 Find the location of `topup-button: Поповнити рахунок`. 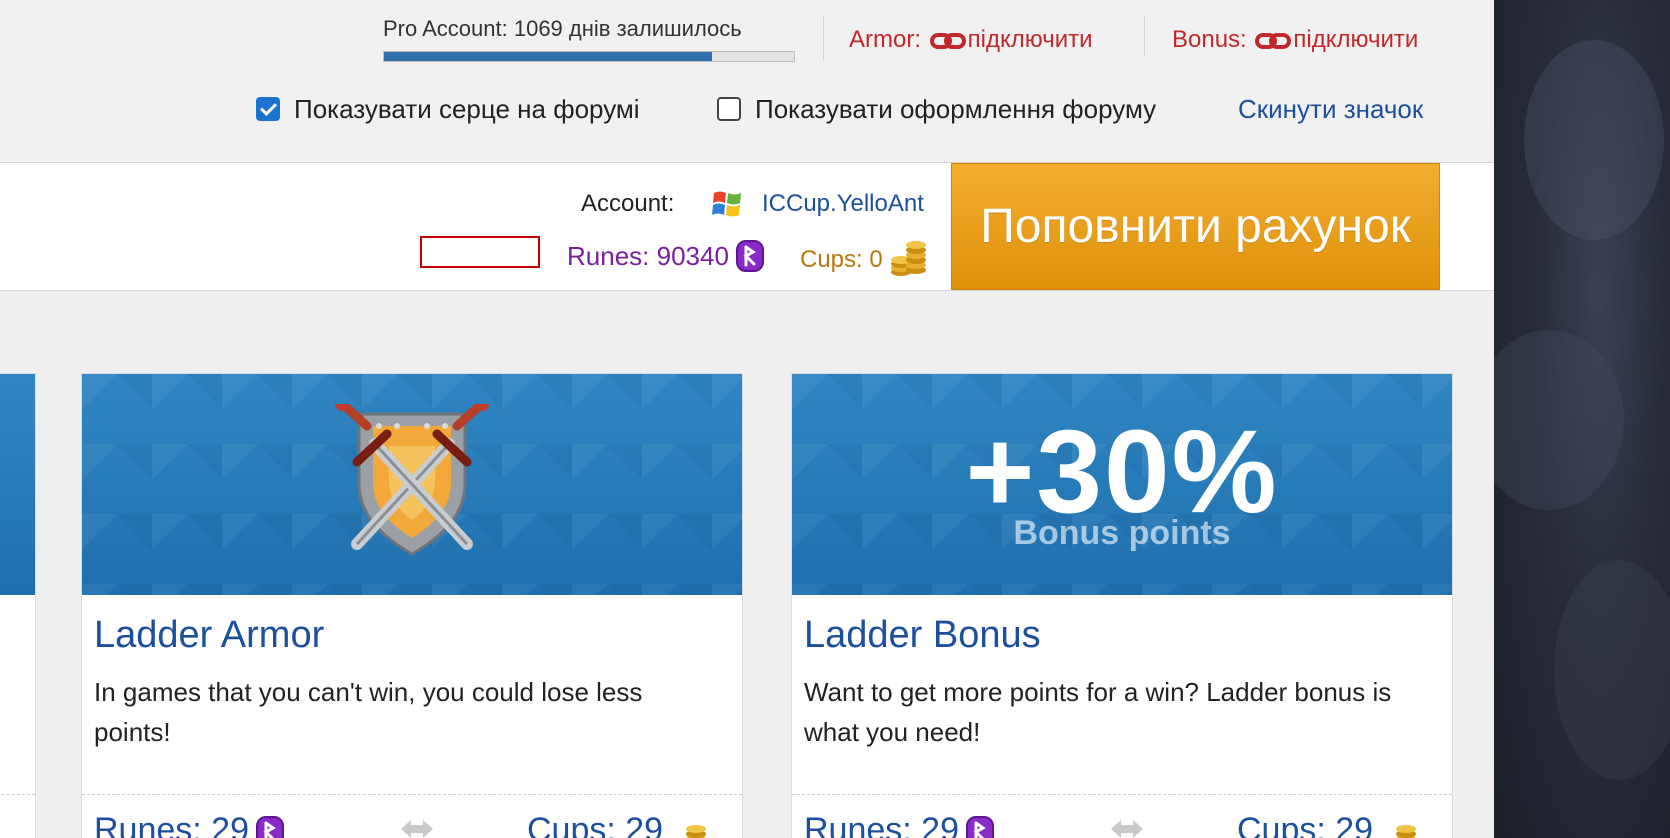

topup-button: Поповнити рахунок is located at coordinates (1195, 226).